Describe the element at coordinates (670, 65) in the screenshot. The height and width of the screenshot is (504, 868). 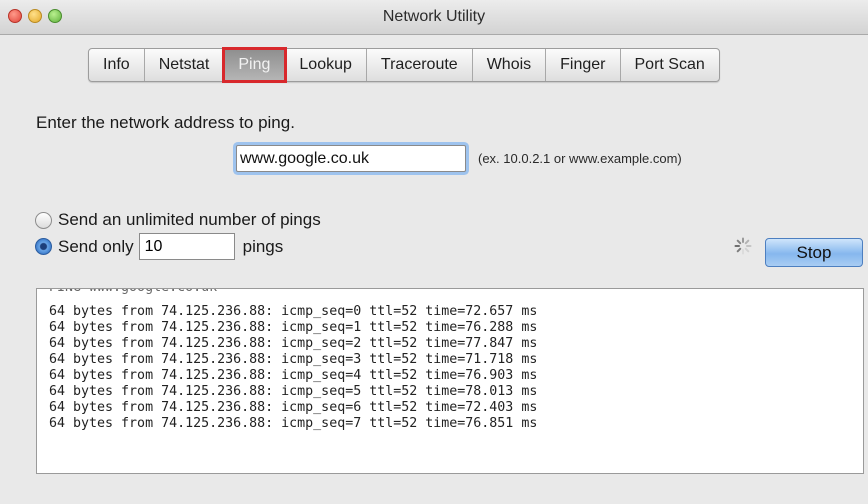
I see `tab-port-scan: Port Scan` at that location.